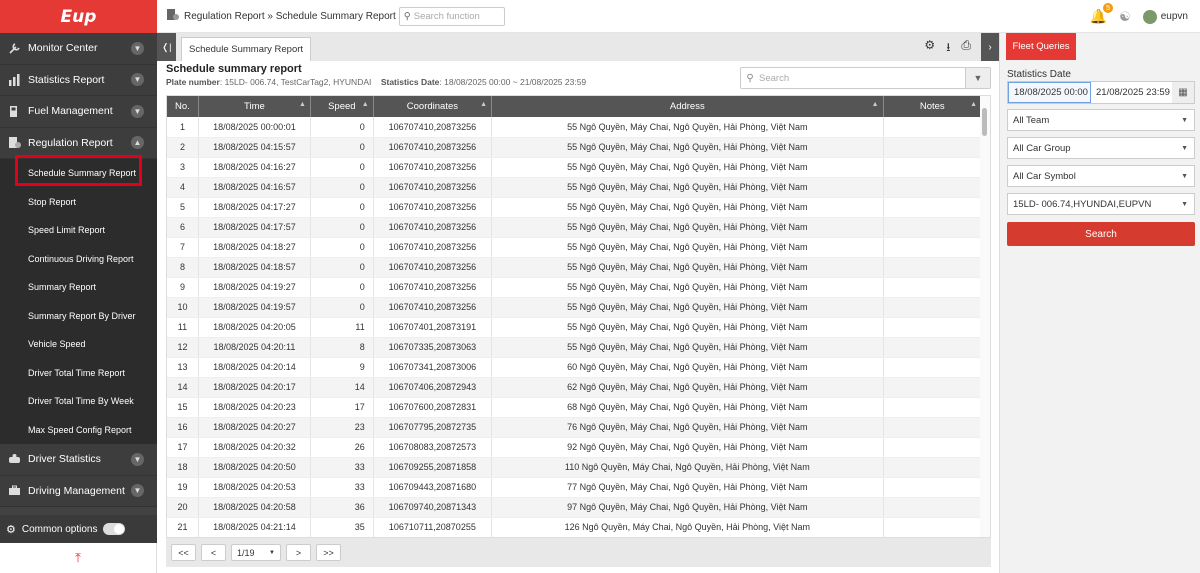 This screenshot has width=1200, height=573. Describe the element at coordinates (52, 201) in the screenshot. I see `submenu-item-label: Stop Report` at that location.